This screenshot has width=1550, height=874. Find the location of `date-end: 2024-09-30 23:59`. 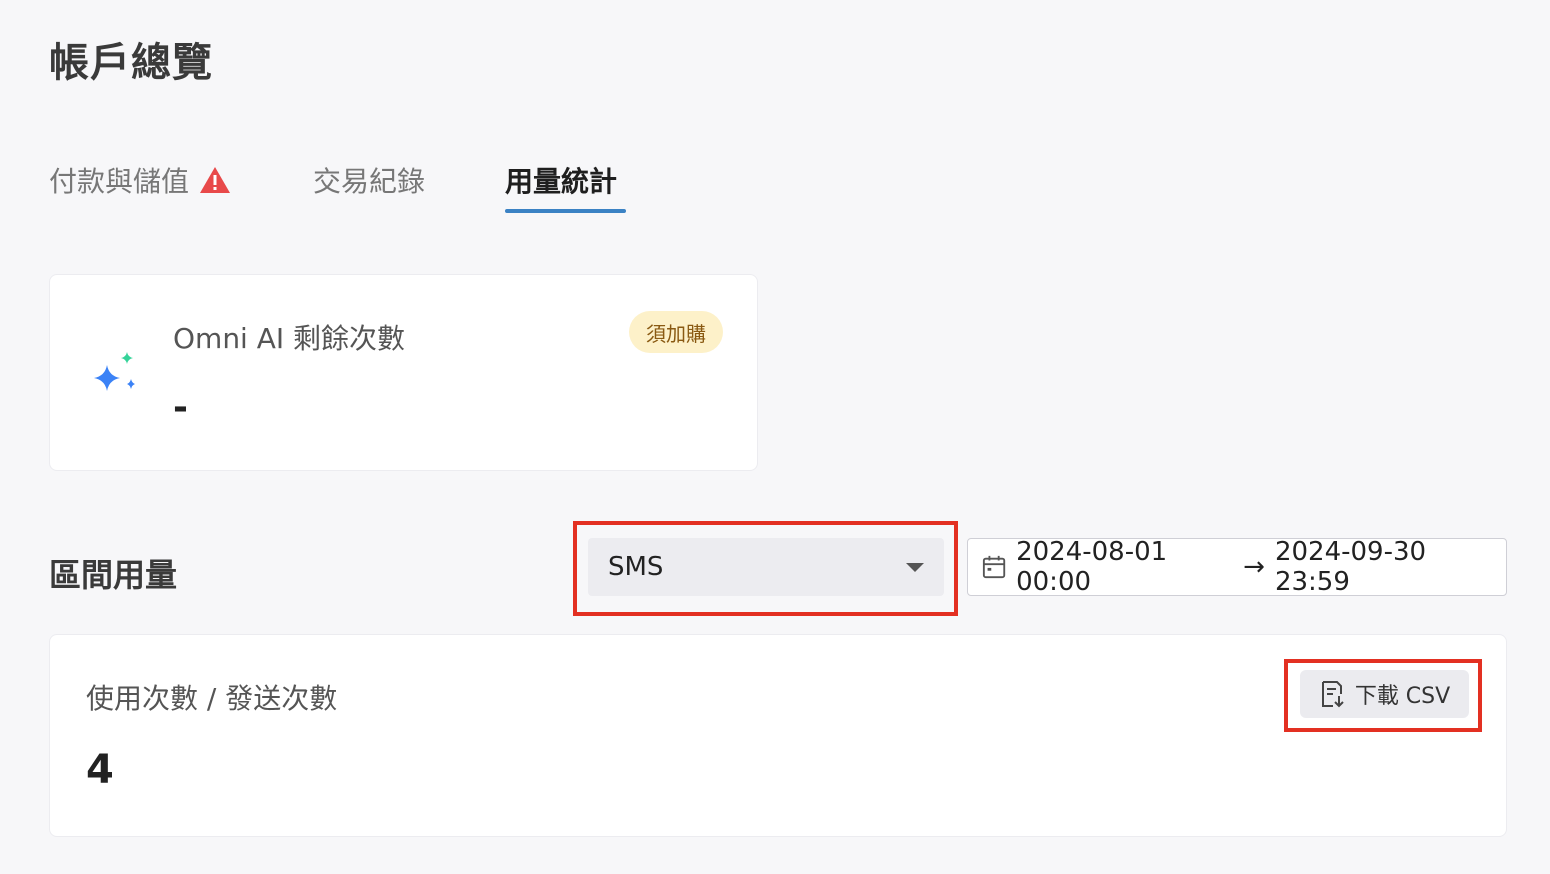

date-end: 2024-09-30 23:59 is located at coordinates (1350, 567).